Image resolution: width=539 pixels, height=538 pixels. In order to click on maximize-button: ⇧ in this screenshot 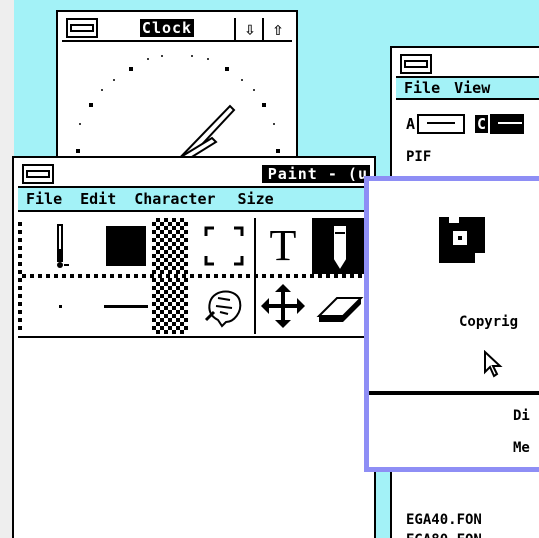, I will do `click(277, 29)`.